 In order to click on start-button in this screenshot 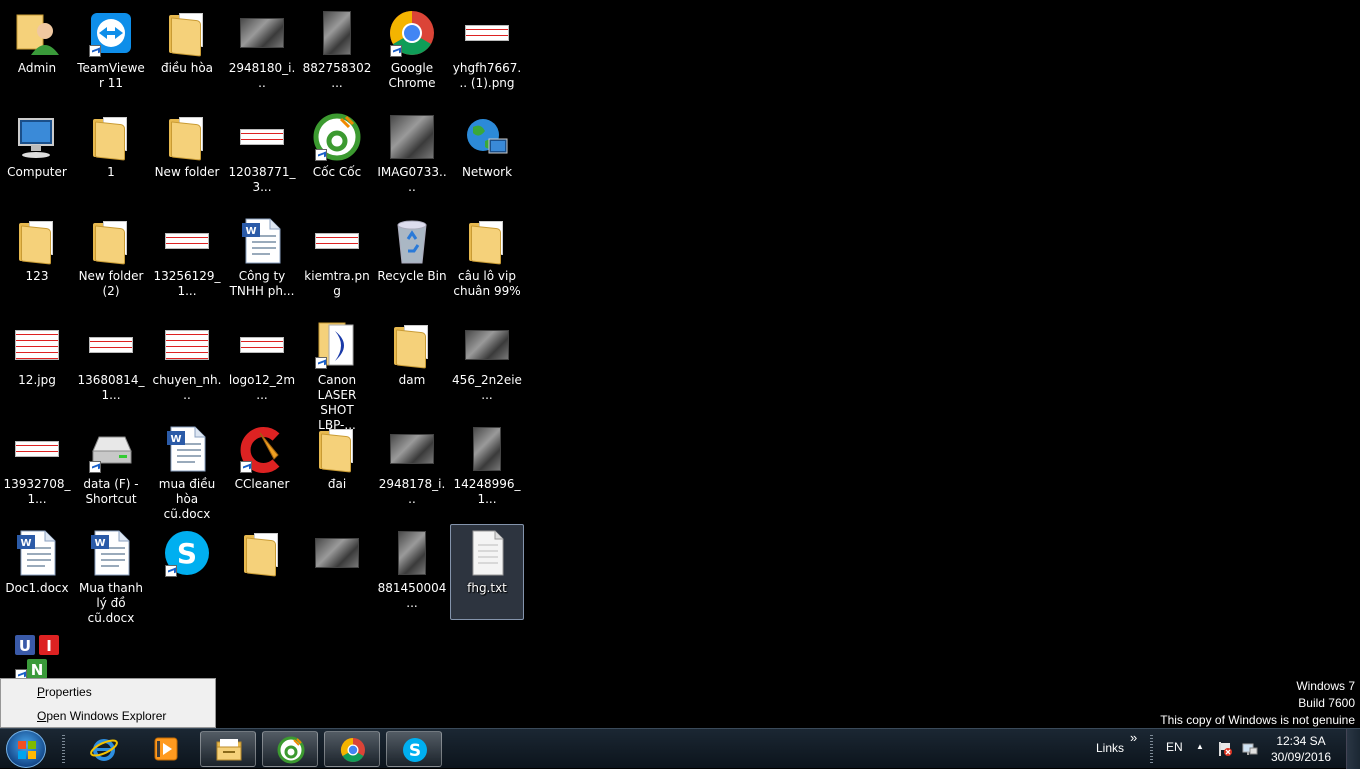, I will do `click(26, 749)`.